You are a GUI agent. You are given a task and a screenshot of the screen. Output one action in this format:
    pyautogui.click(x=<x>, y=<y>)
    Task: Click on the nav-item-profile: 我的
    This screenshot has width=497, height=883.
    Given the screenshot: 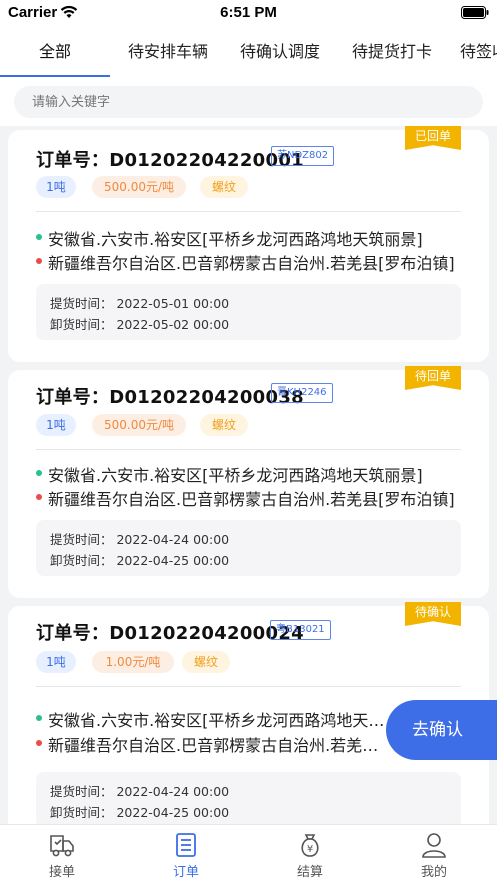 What is the action you would take?
    pyautogui.click(x=434, y=854)
    